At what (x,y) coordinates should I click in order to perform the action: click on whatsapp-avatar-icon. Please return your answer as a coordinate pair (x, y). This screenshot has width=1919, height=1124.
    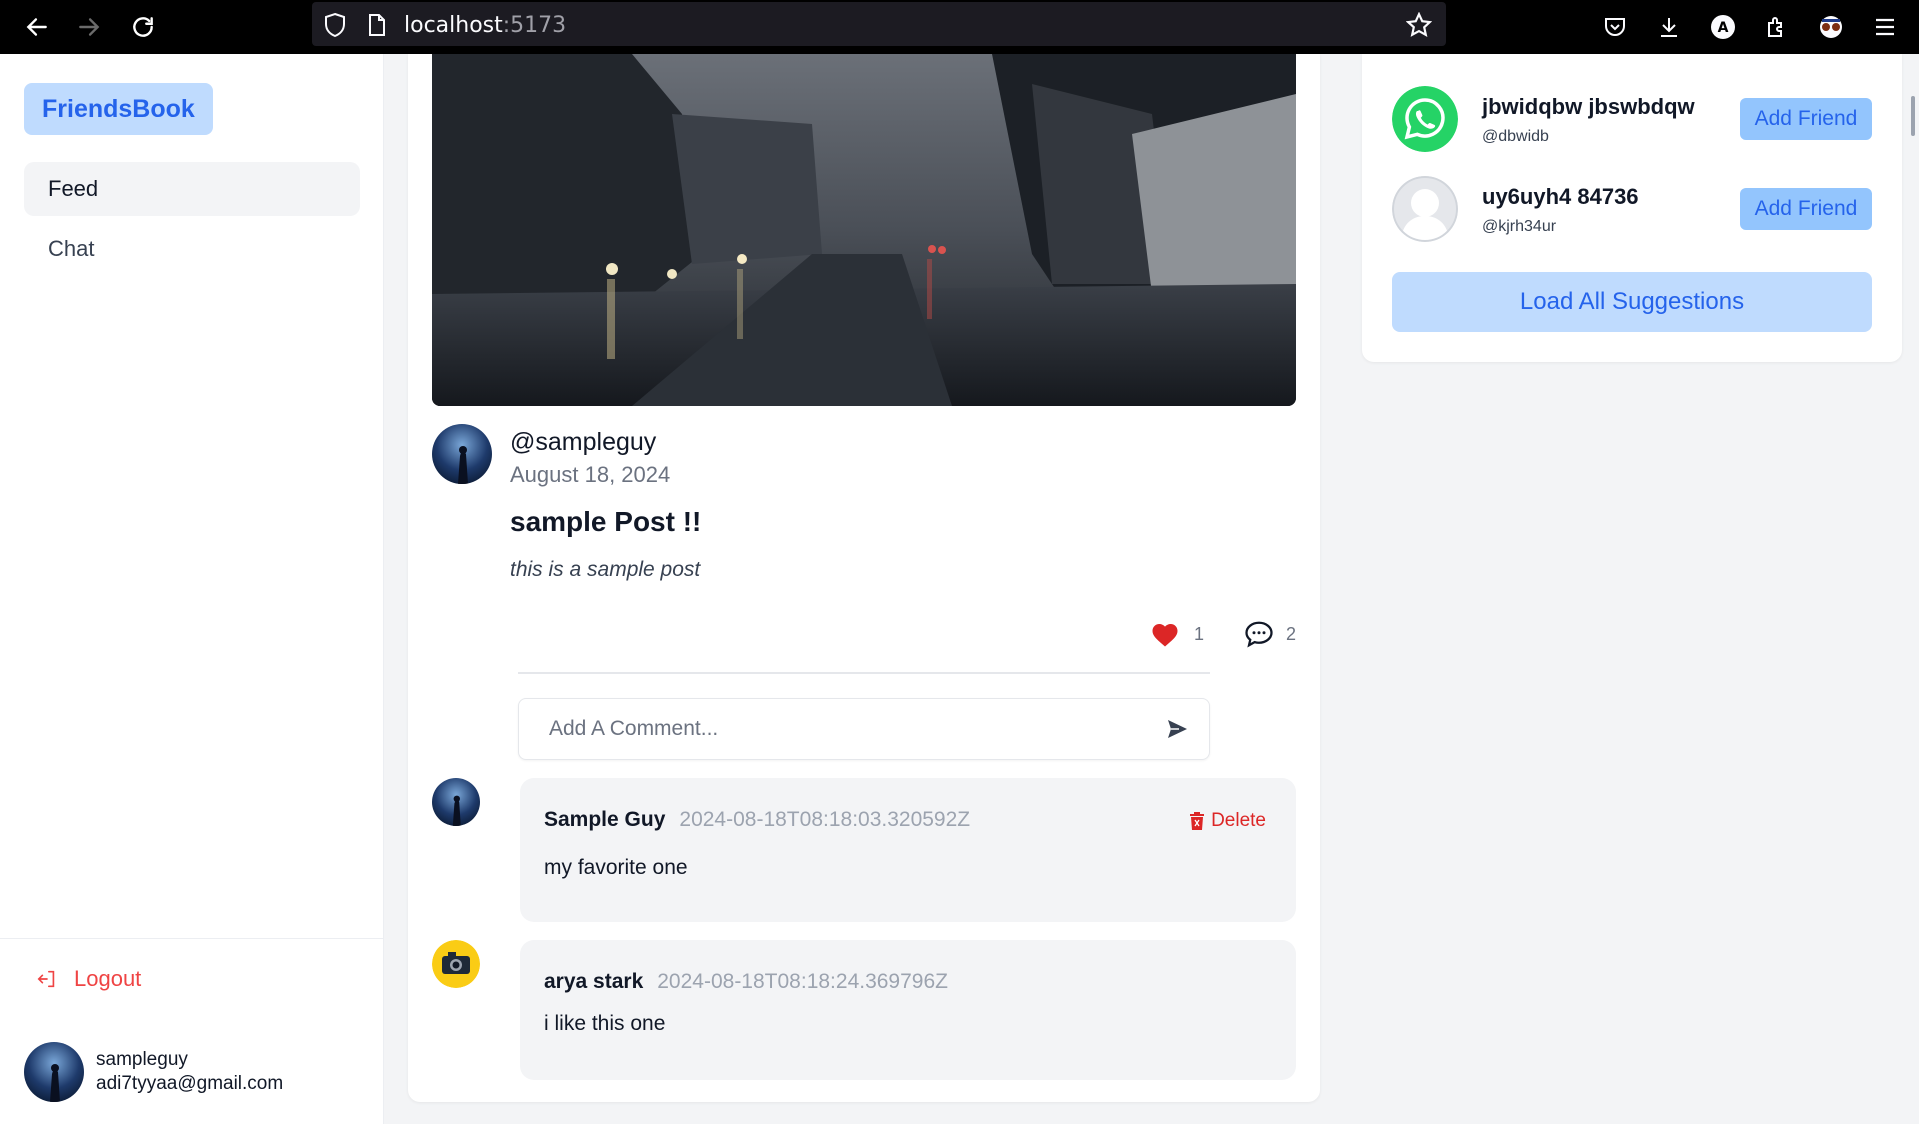
    Looking at the image, I should click on (1425, 119).